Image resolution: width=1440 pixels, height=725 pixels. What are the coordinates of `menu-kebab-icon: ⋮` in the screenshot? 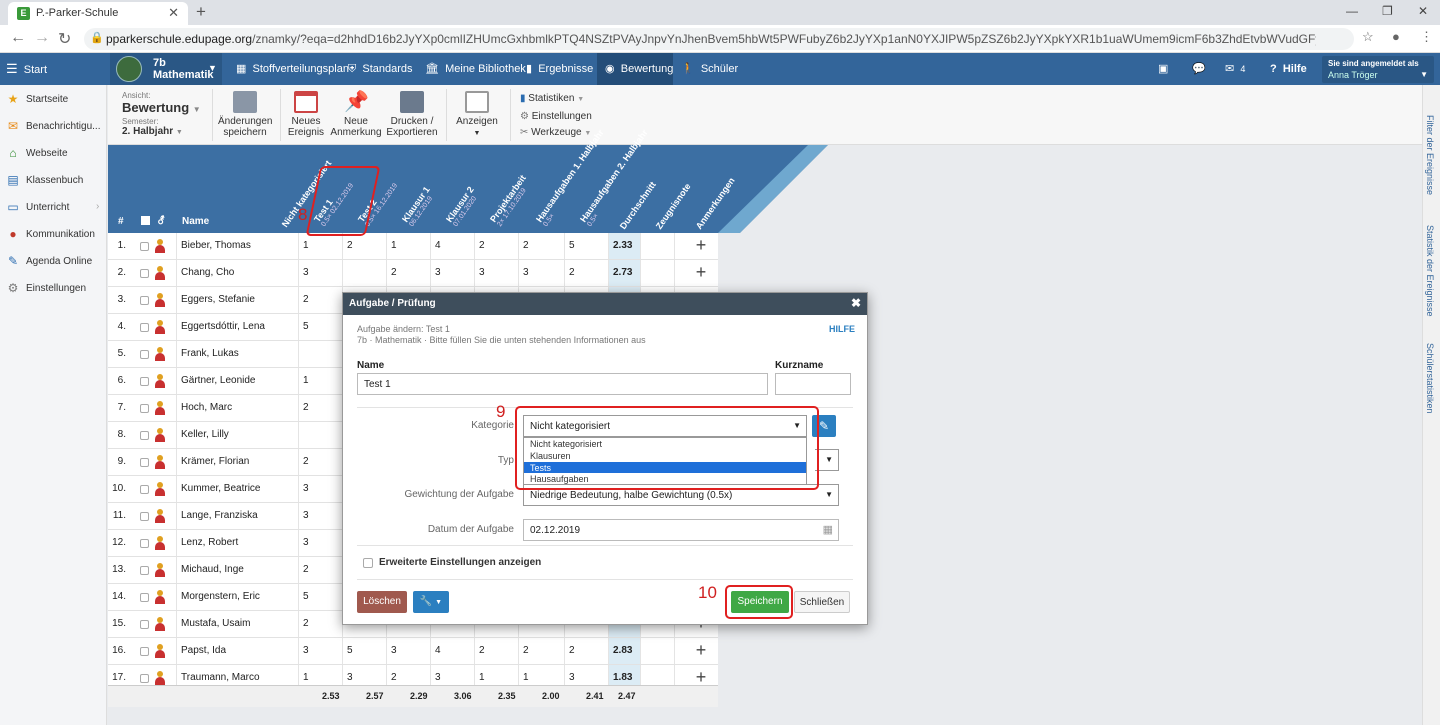 It's located at (1426, 37).